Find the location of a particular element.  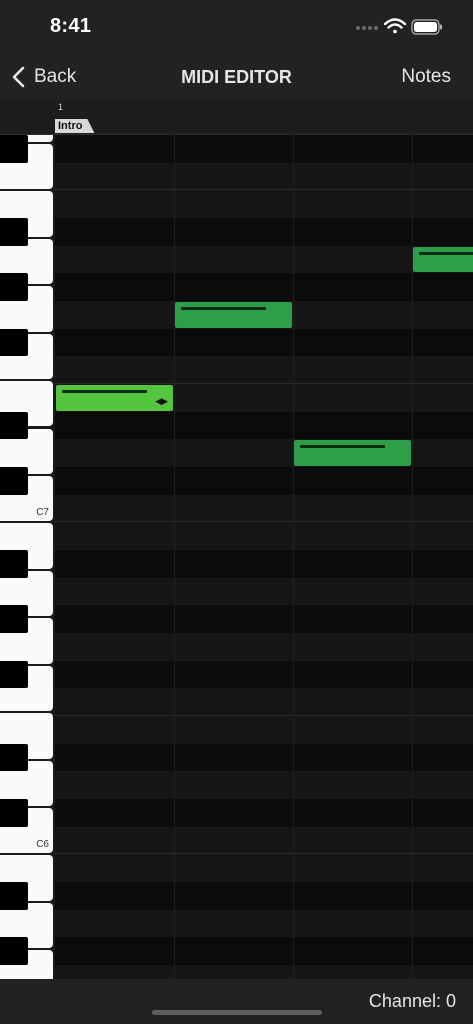

back-button: Back is located at coordinates (44, 77).